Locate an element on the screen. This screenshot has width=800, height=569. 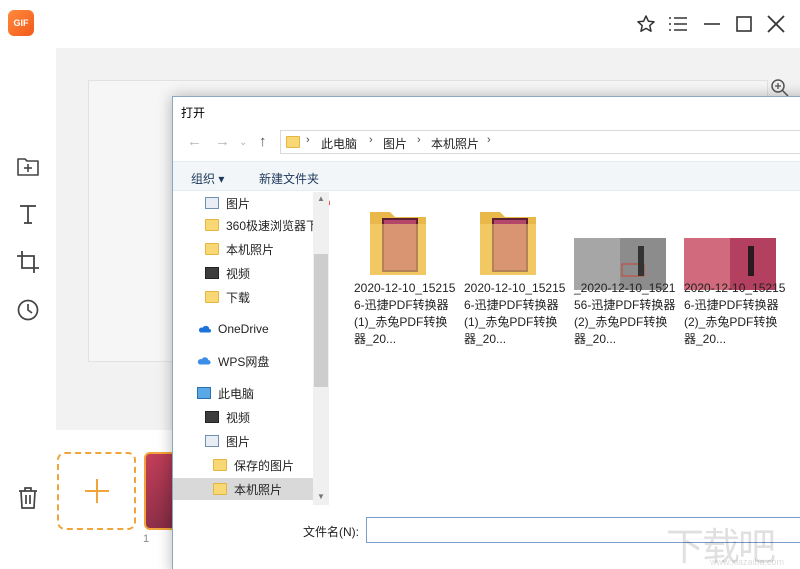
computer-icon is located at coordinates (204, 393).